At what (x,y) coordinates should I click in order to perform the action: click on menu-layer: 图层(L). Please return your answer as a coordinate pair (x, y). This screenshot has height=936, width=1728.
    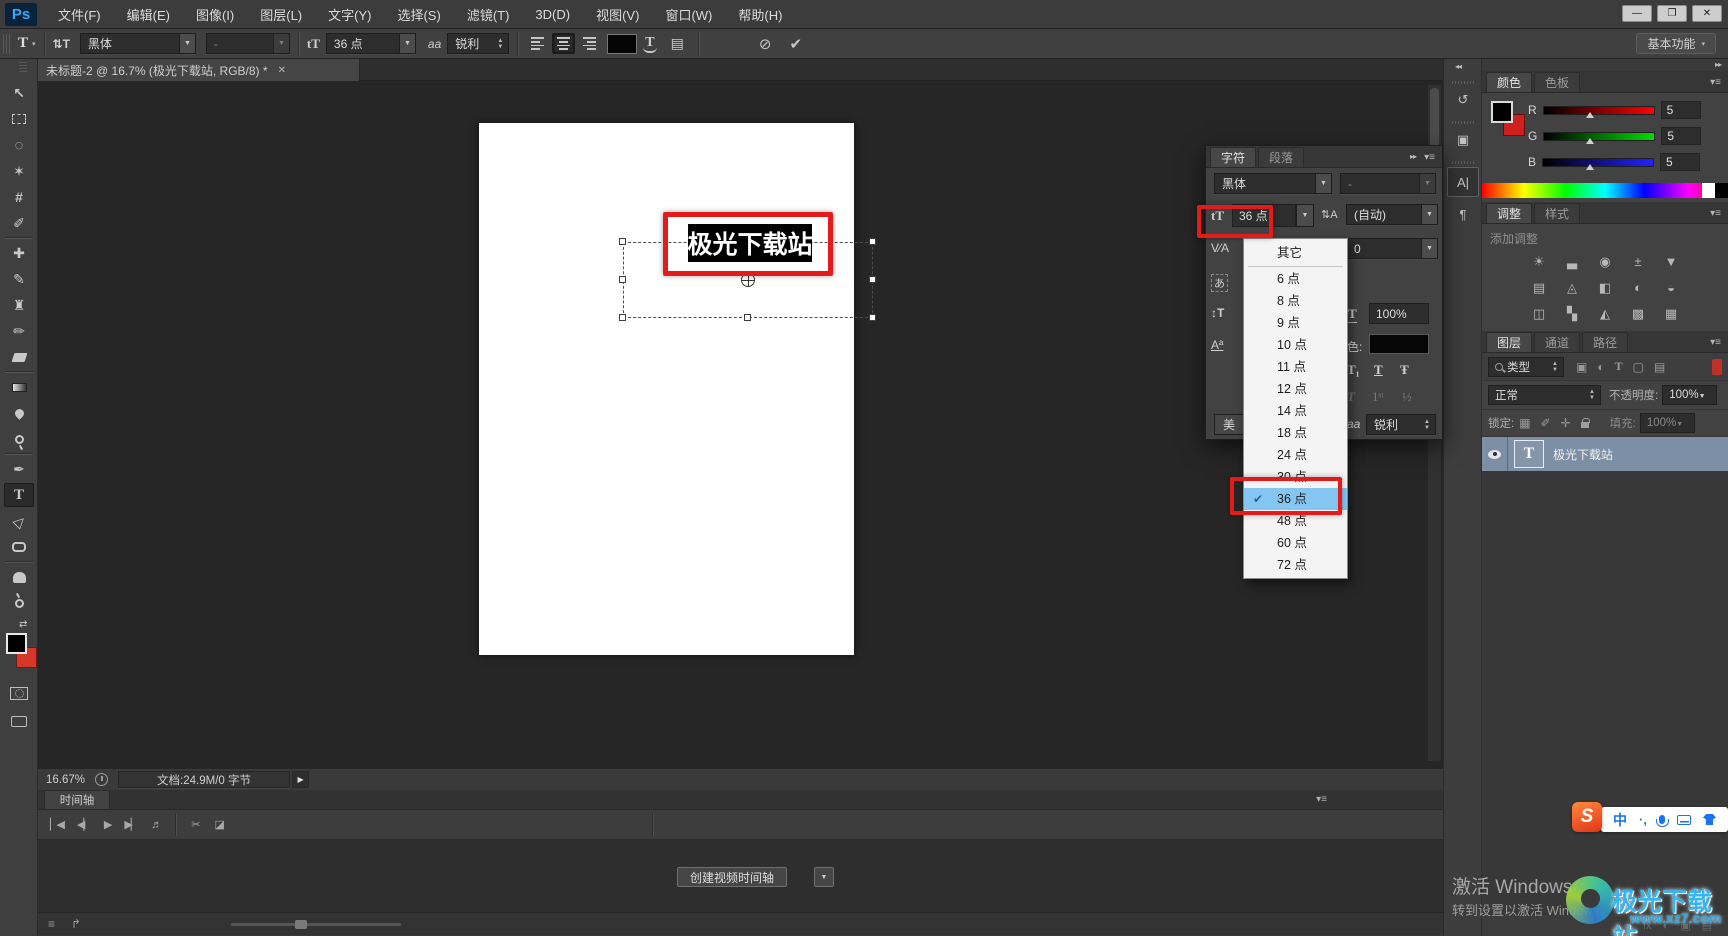
    Looking at the image, I should click on (281, 14).